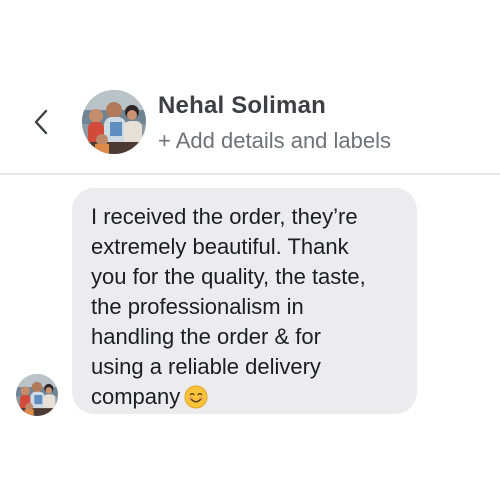 The height and width of the screenshot is (500, 500). I want to click on sender-photo, so click(37, 395).